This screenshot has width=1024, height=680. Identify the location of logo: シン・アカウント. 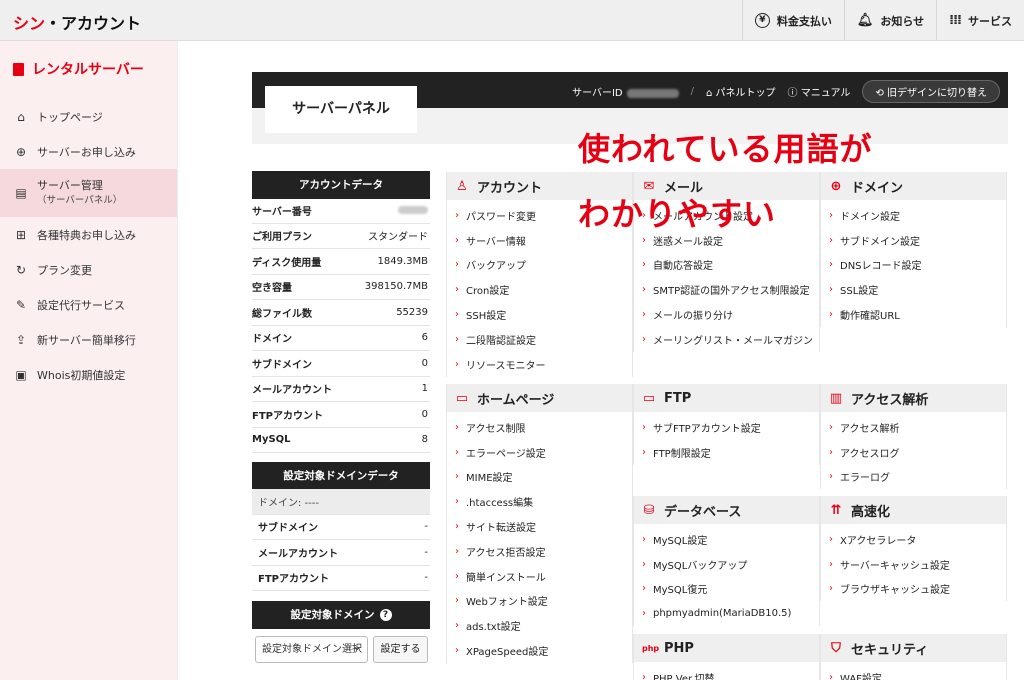
(77, 22).